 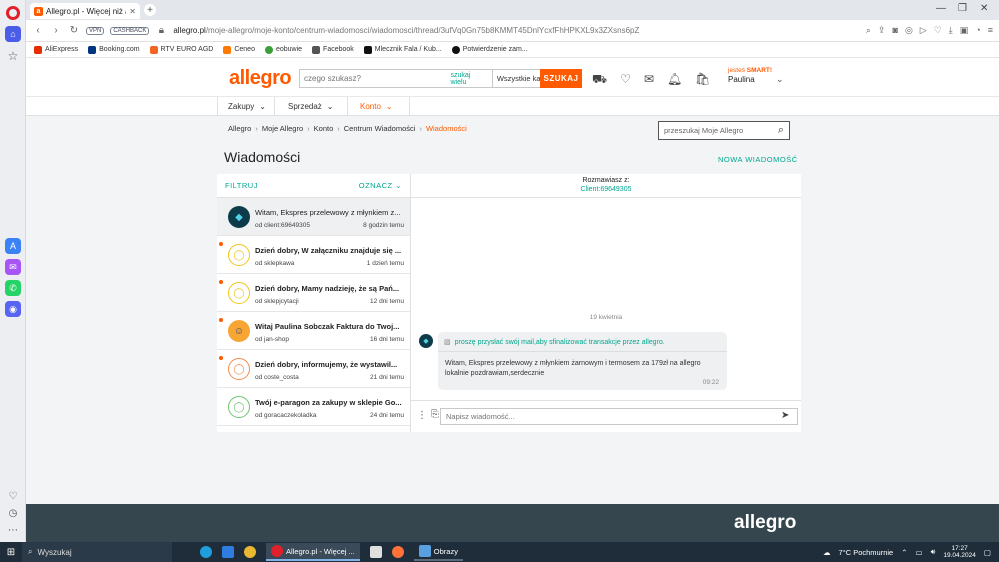 What do you see at coordinates (97, 552) in the screenshot?
I see `taskbar-search: ⌕ Wyszukaj` at bounding box center [97, 552].